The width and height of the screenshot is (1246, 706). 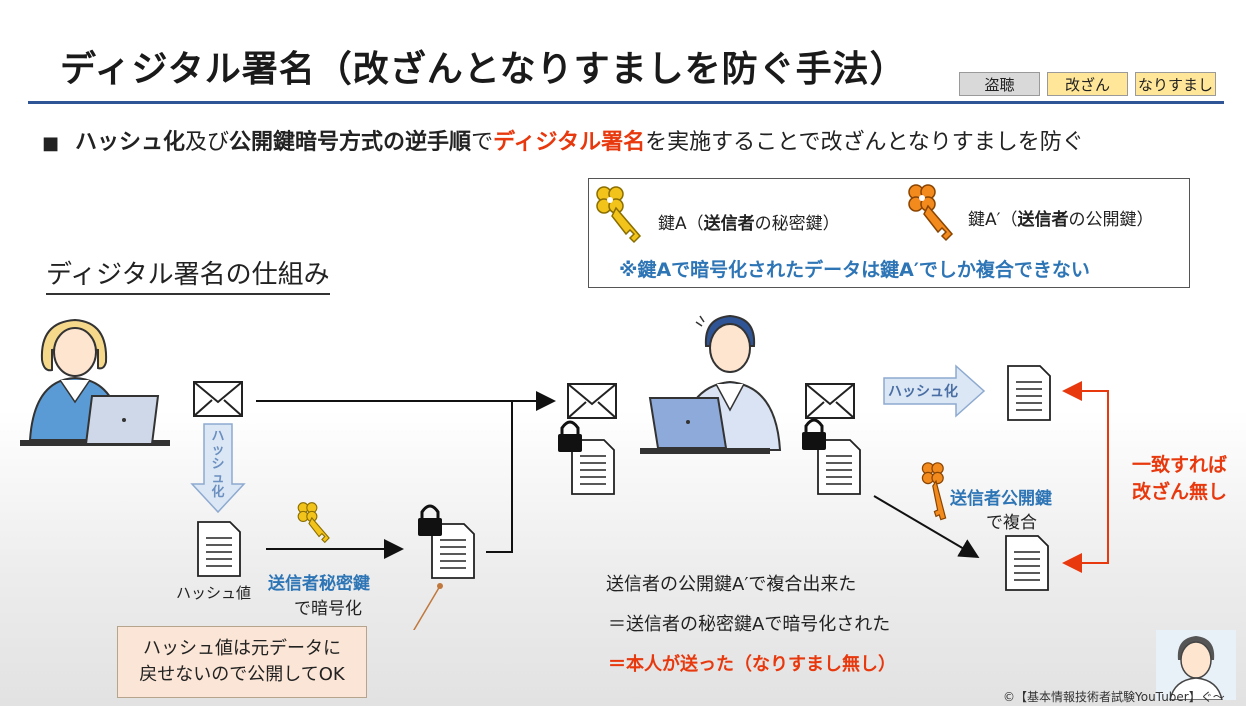 I want to click on verify-label-key: 送信者公開鍵, so click(x=1001, y=499).